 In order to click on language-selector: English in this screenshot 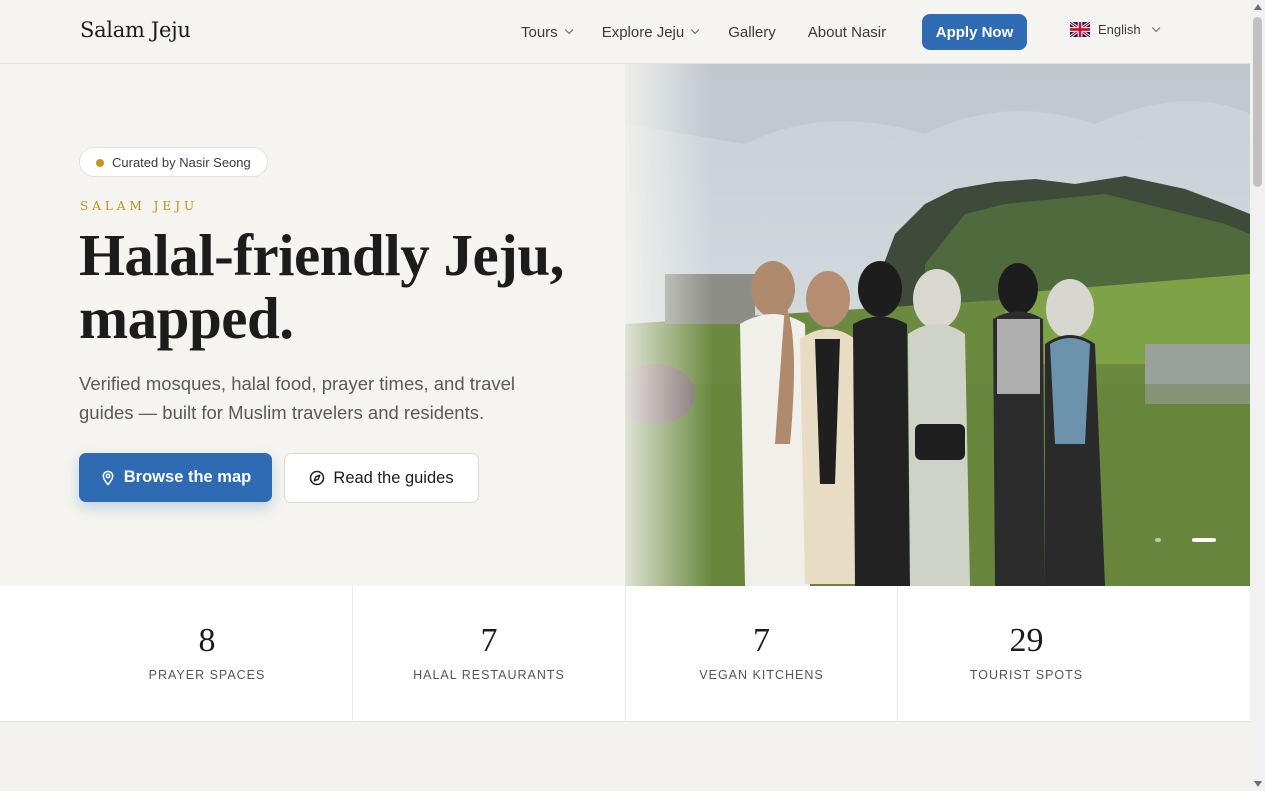, I will do `click(1115, 29)`.